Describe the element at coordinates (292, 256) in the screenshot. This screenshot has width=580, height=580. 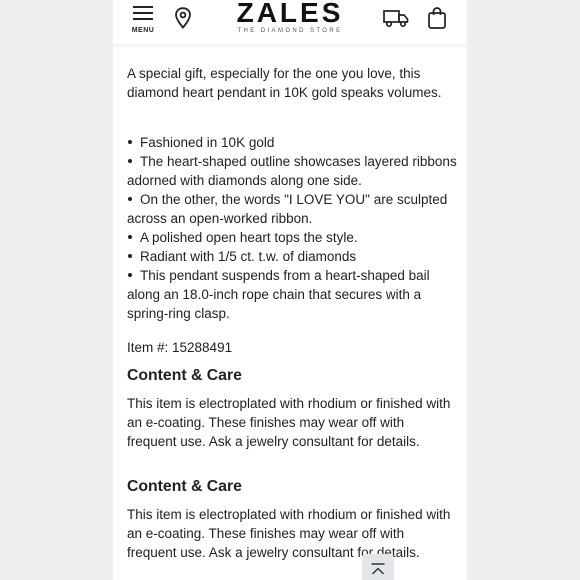
I see `feature-item: Radiant with 1/5 ct. t.w. of diamonds` at that location.